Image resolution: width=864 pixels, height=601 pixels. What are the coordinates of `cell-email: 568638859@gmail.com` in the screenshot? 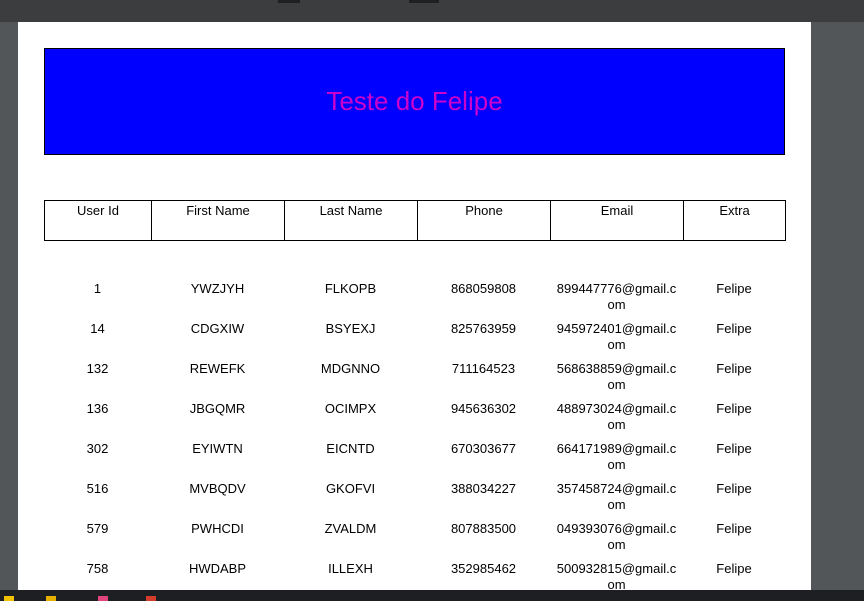 It's located at (616, 376).